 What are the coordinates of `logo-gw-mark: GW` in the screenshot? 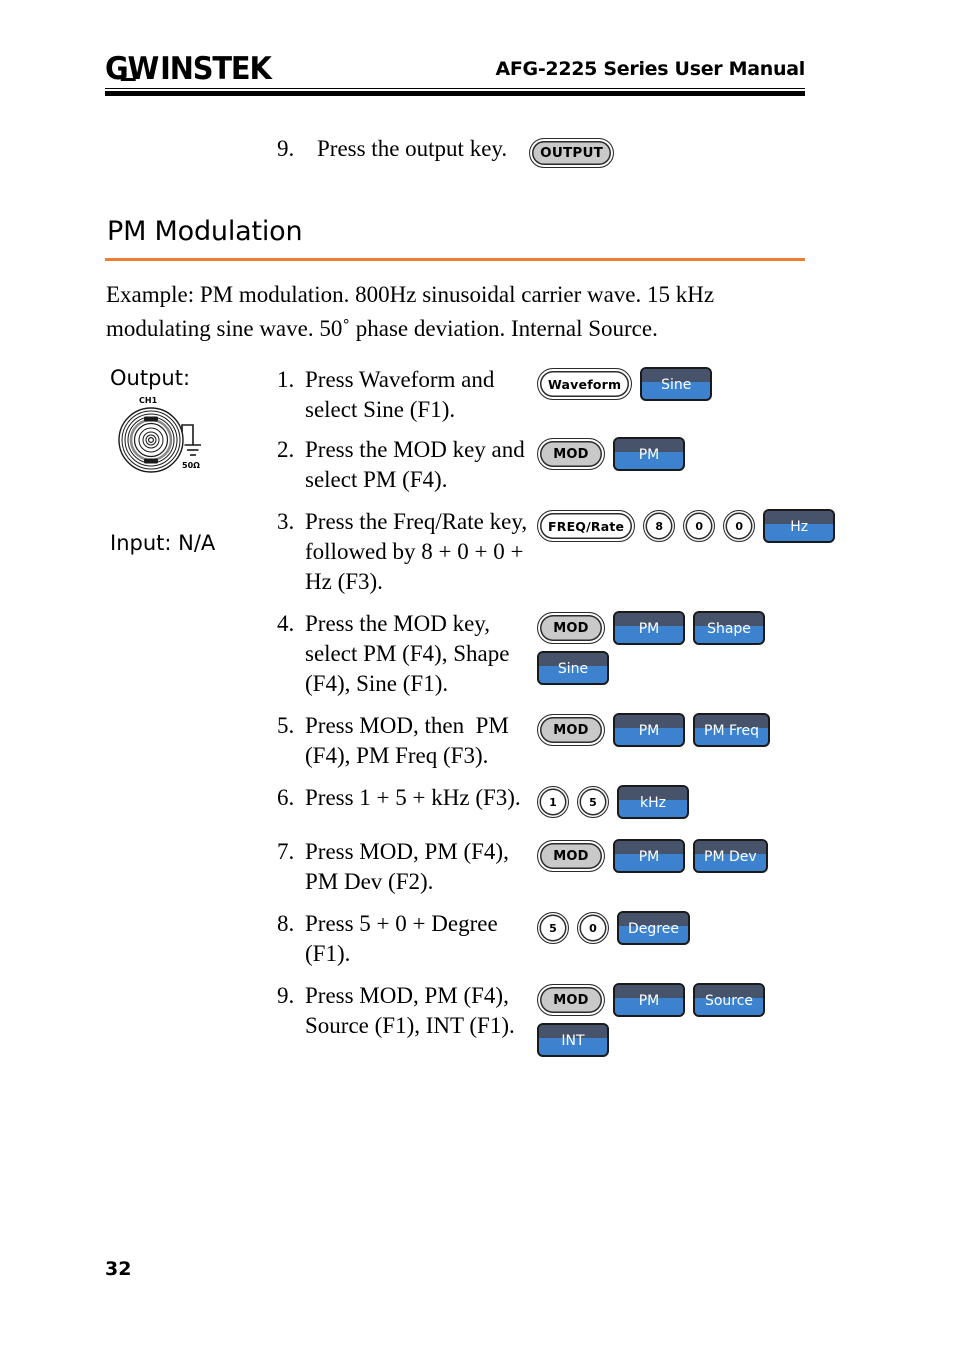 It's located at (132, 69).